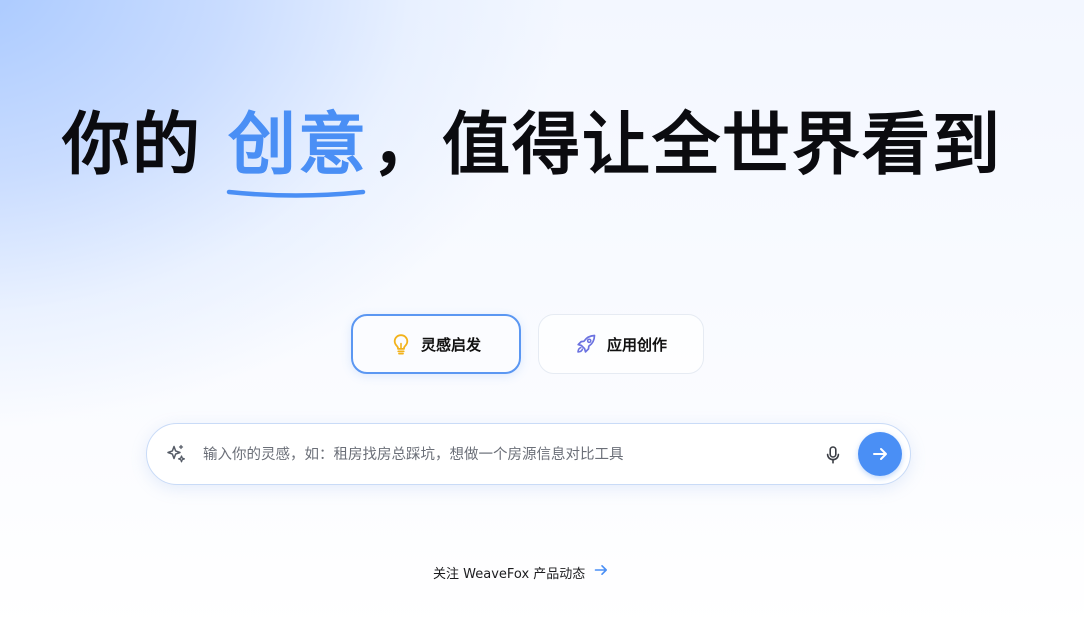 This screenshot has height=631, width=1084. What do you see at coordinates (132, 145) in the screenshot?
I see `headline-prefix: 你的` at bounding box center [132, 145].